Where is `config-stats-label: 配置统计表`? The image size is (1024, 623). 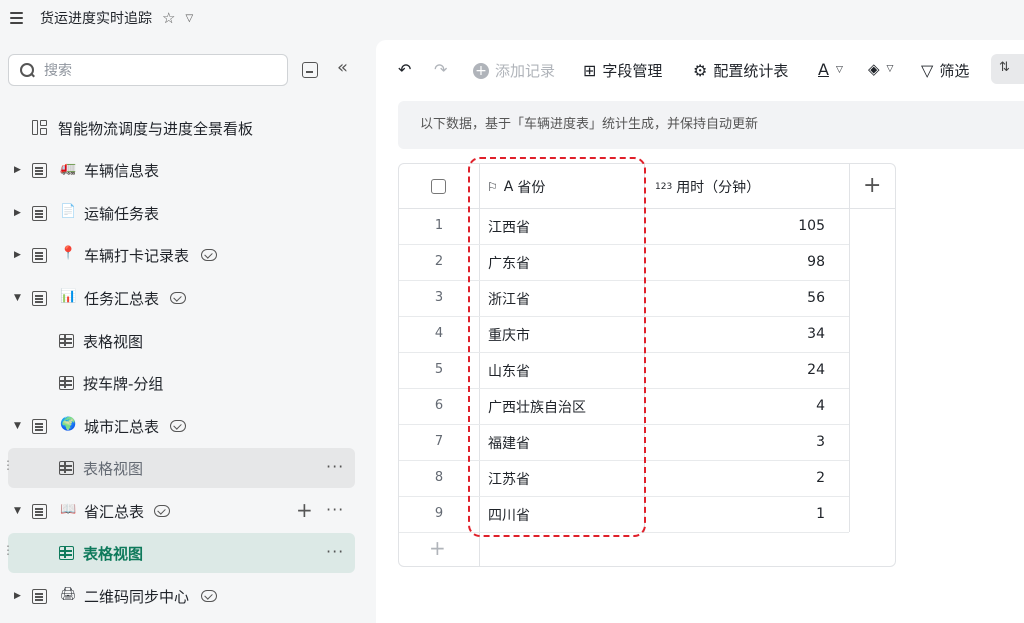 config-stats-label: 配置统计表 is located at coordinates (751, 71).